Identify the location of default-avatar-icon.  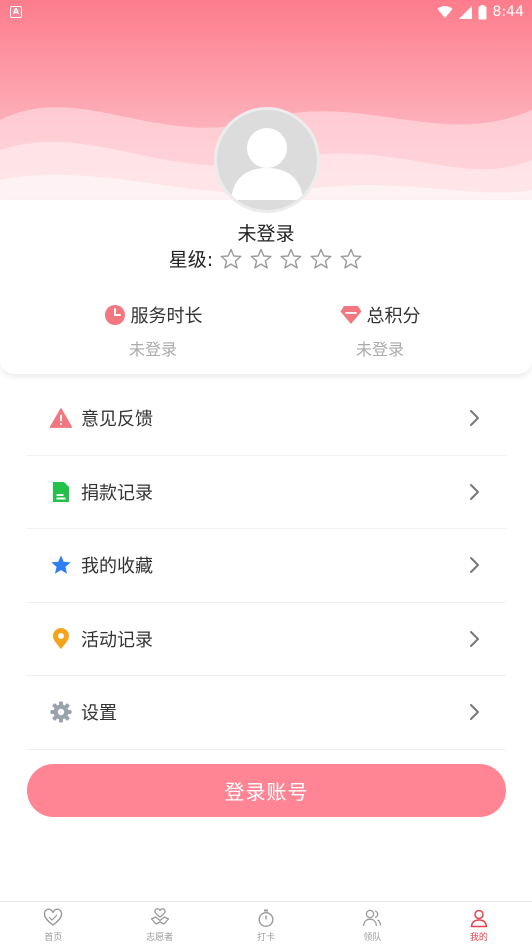
(267, 164).